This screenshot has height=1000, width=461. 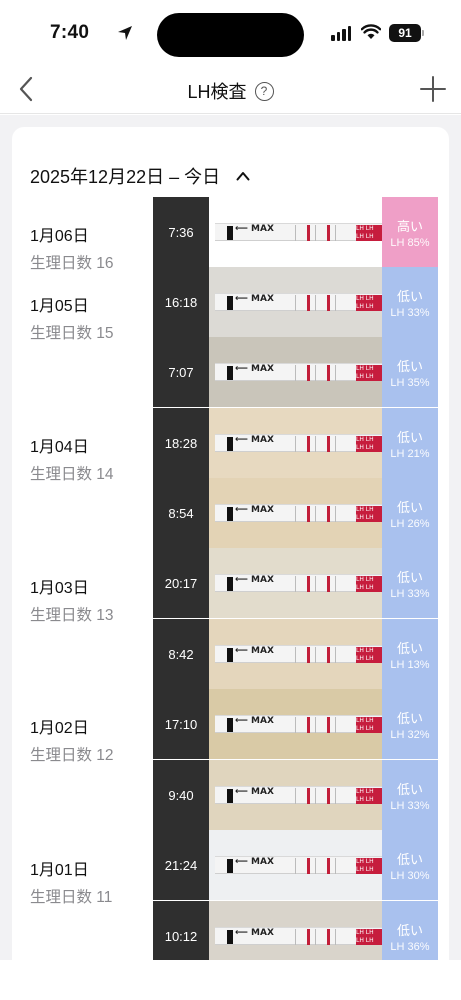 I want to click on entry-time: 20:17, so click(x=181, y=583).